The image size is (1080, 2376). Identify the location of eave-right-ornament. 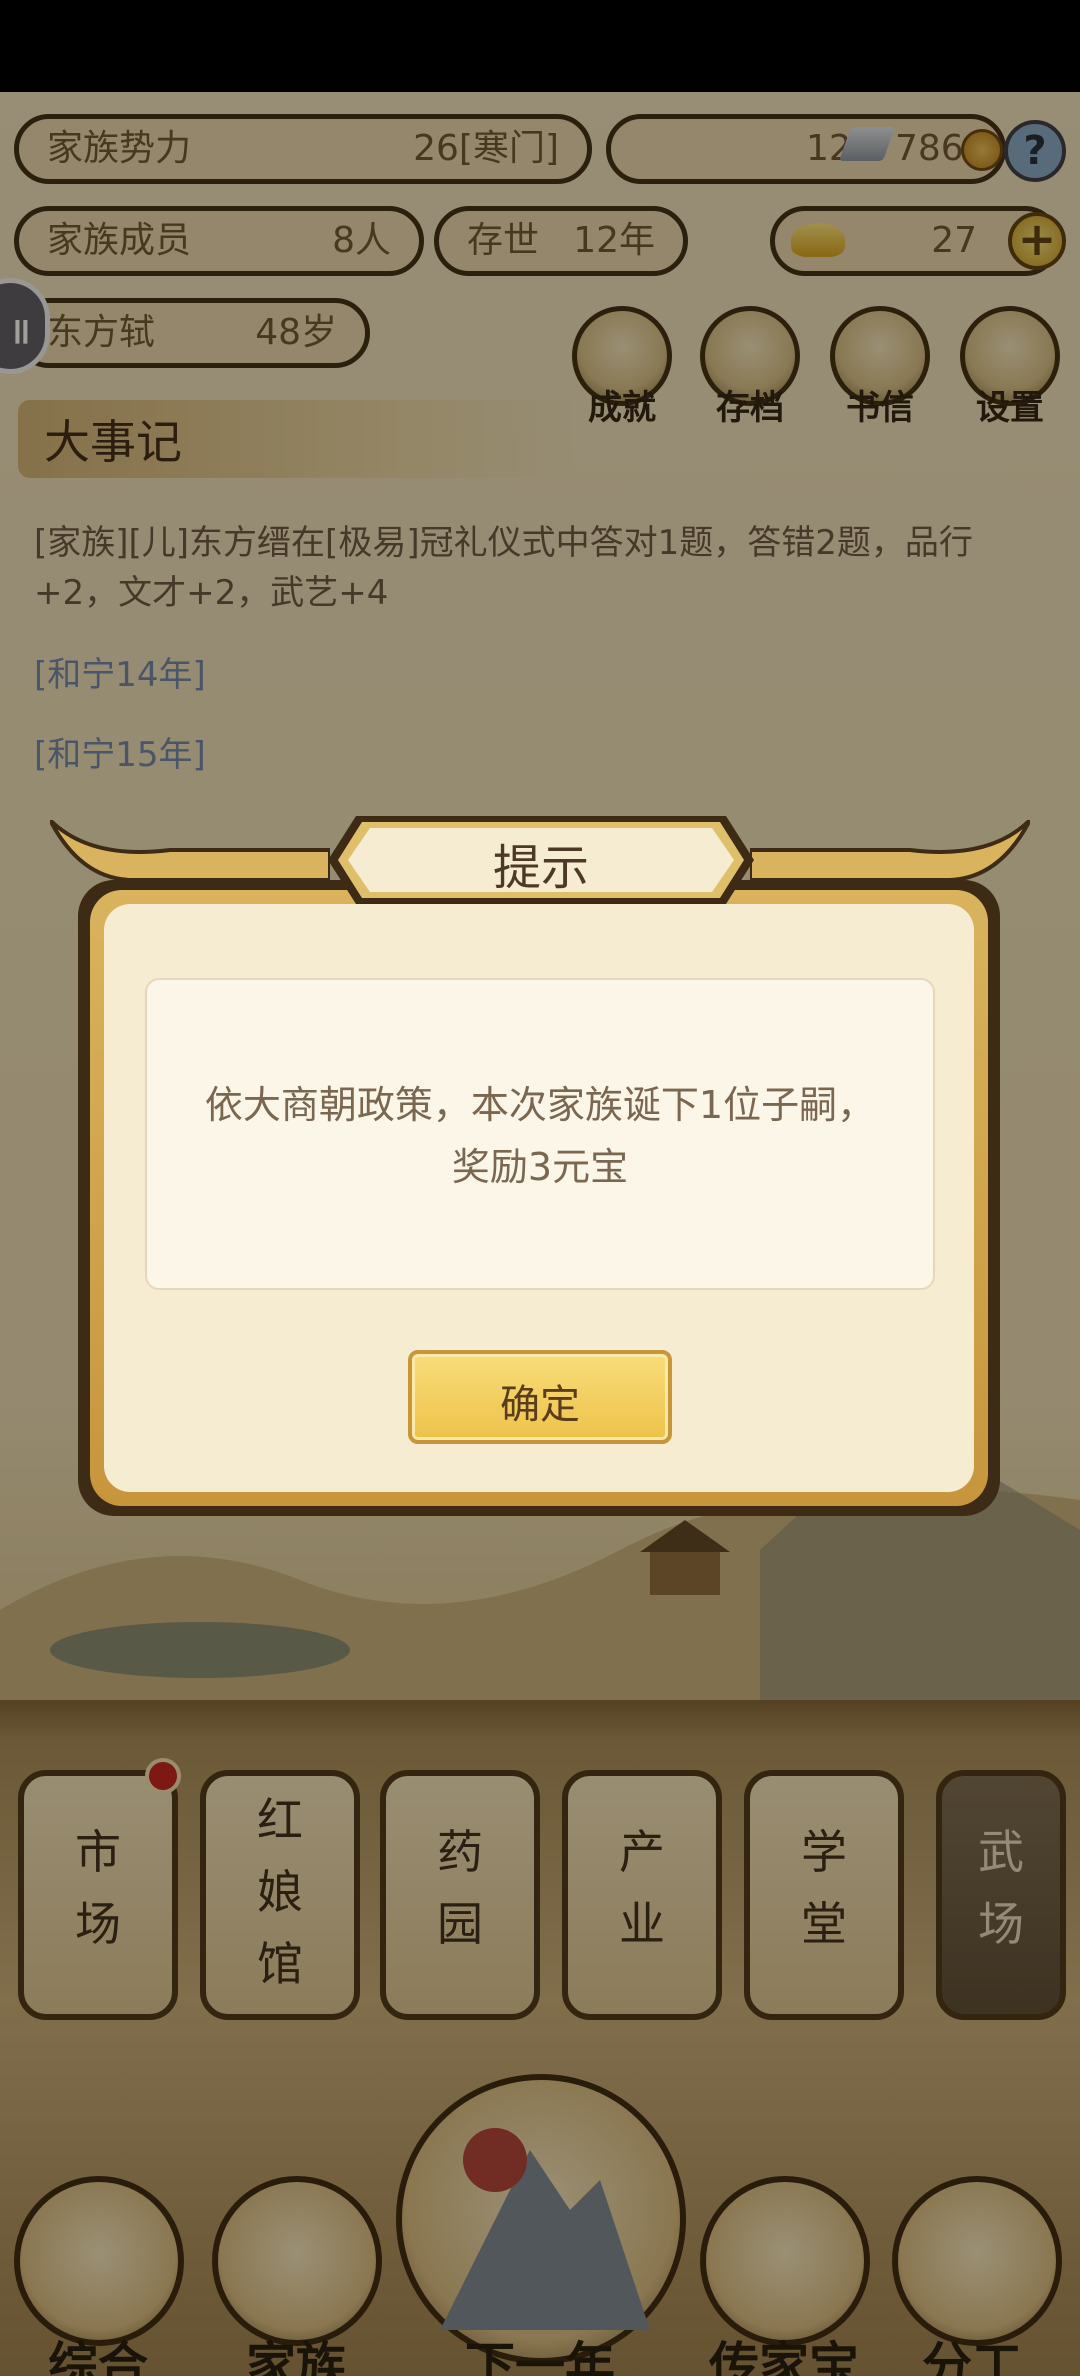
(890, 851).